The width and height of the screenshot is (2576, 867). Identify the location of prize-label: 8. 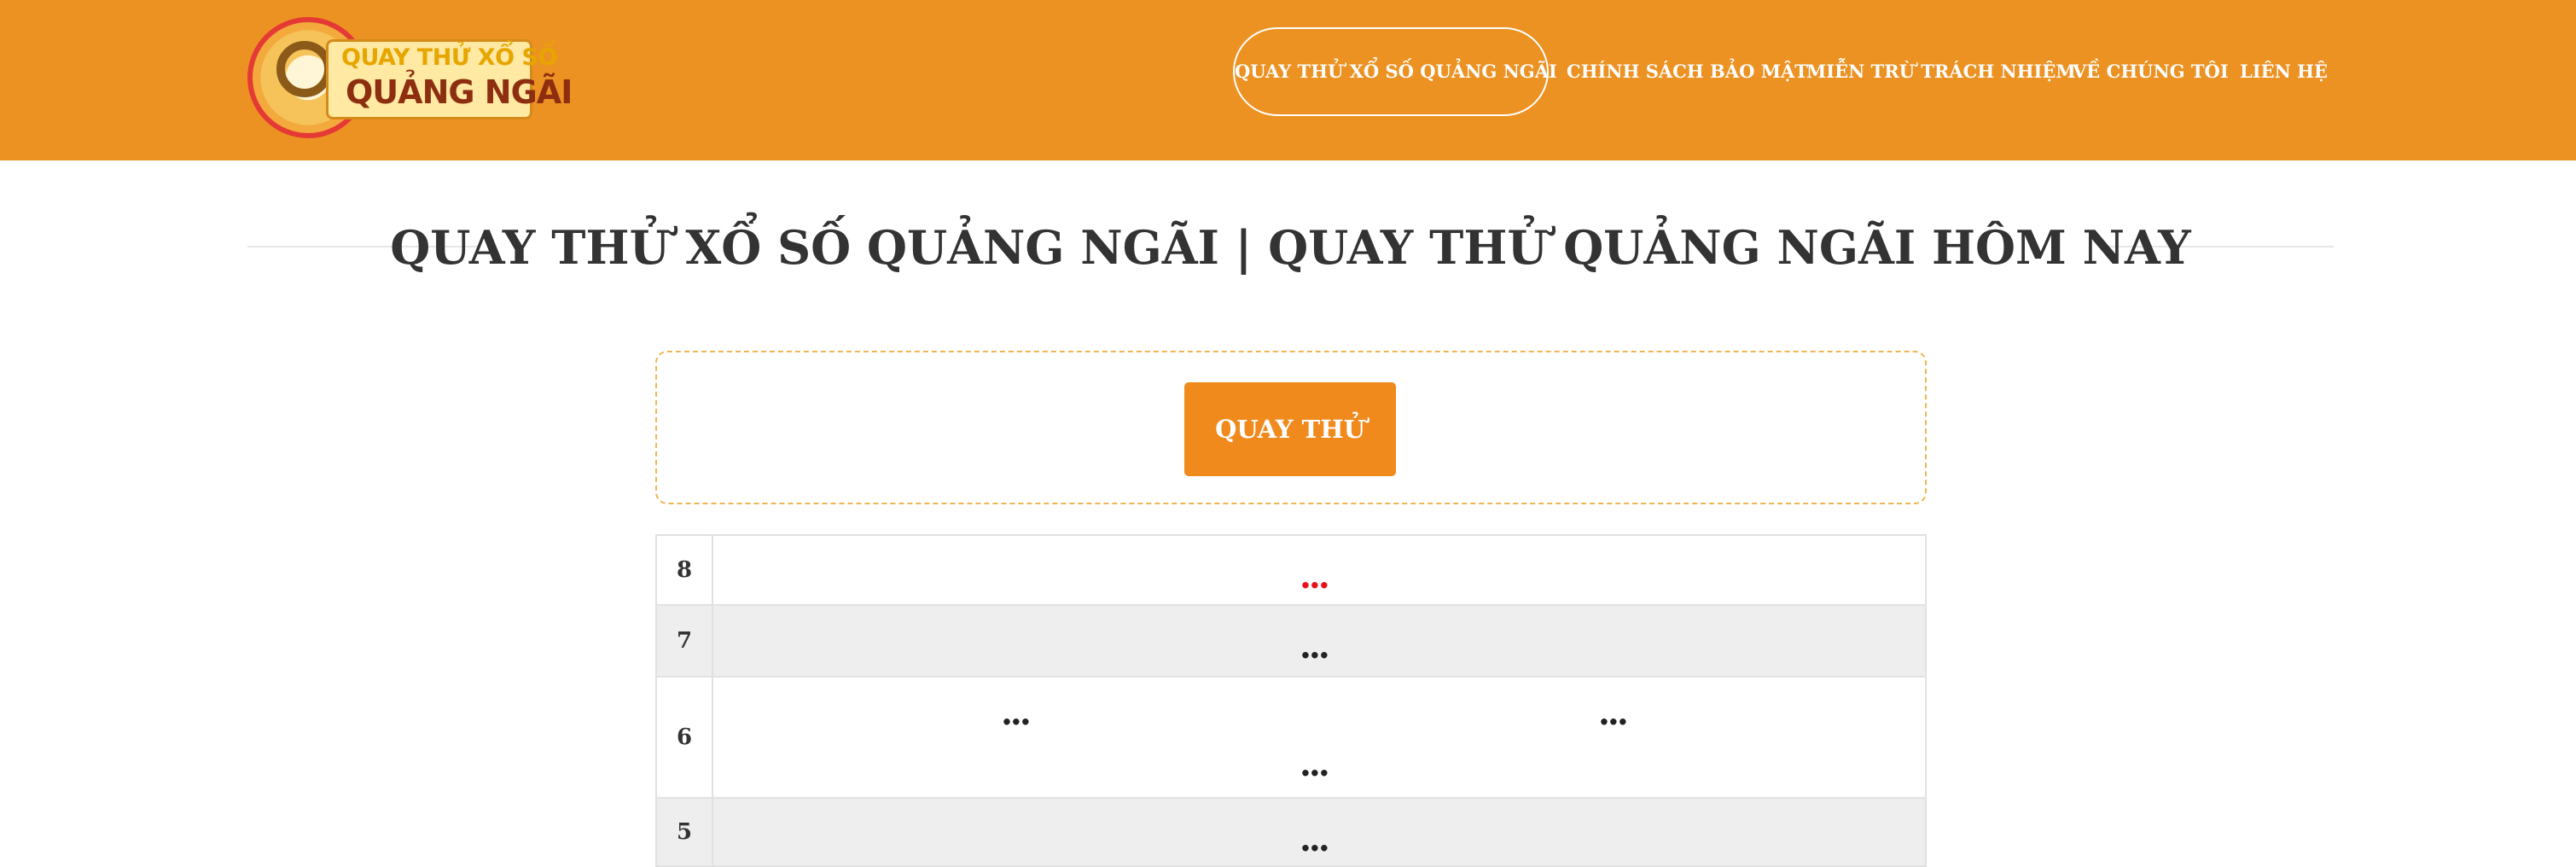
(685, 570).